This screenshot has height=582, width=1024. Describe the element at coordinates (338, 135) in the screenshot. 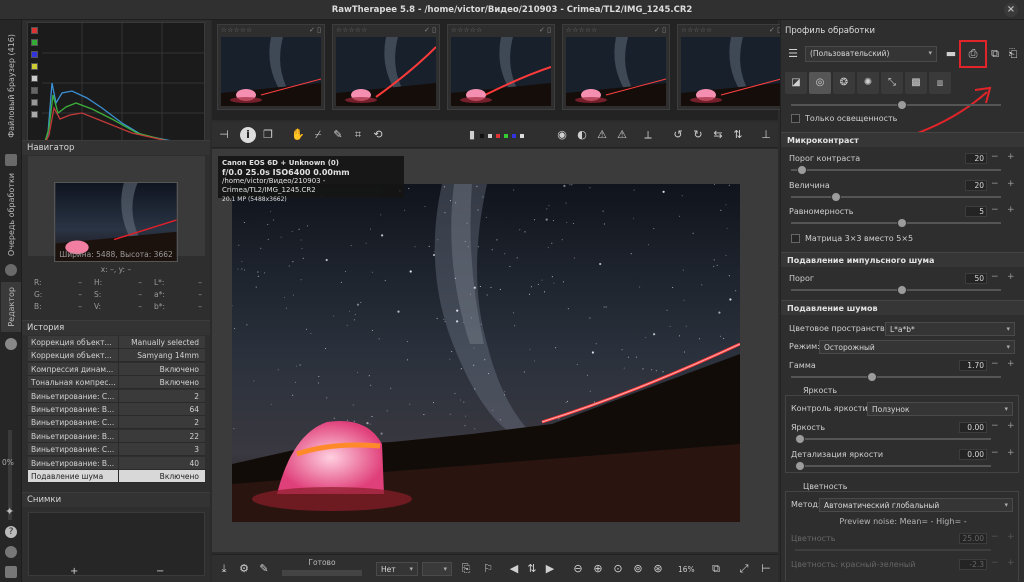

I see `color-picker-icon: ✎` at that location.